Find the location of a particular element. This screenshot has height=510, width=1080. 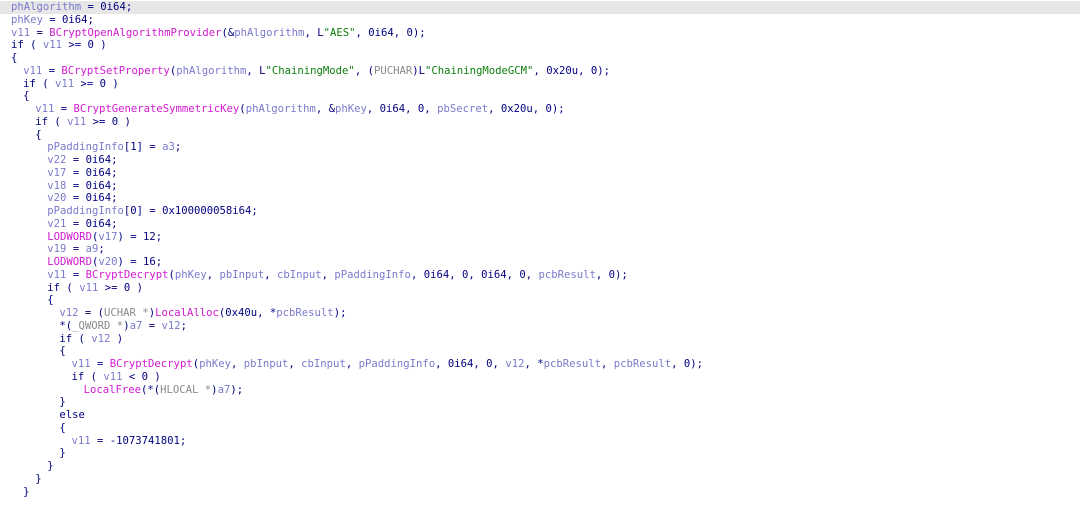

code-line: LocalFree(*(HLOCAL *)a7); is located at coordinates (540, 390).